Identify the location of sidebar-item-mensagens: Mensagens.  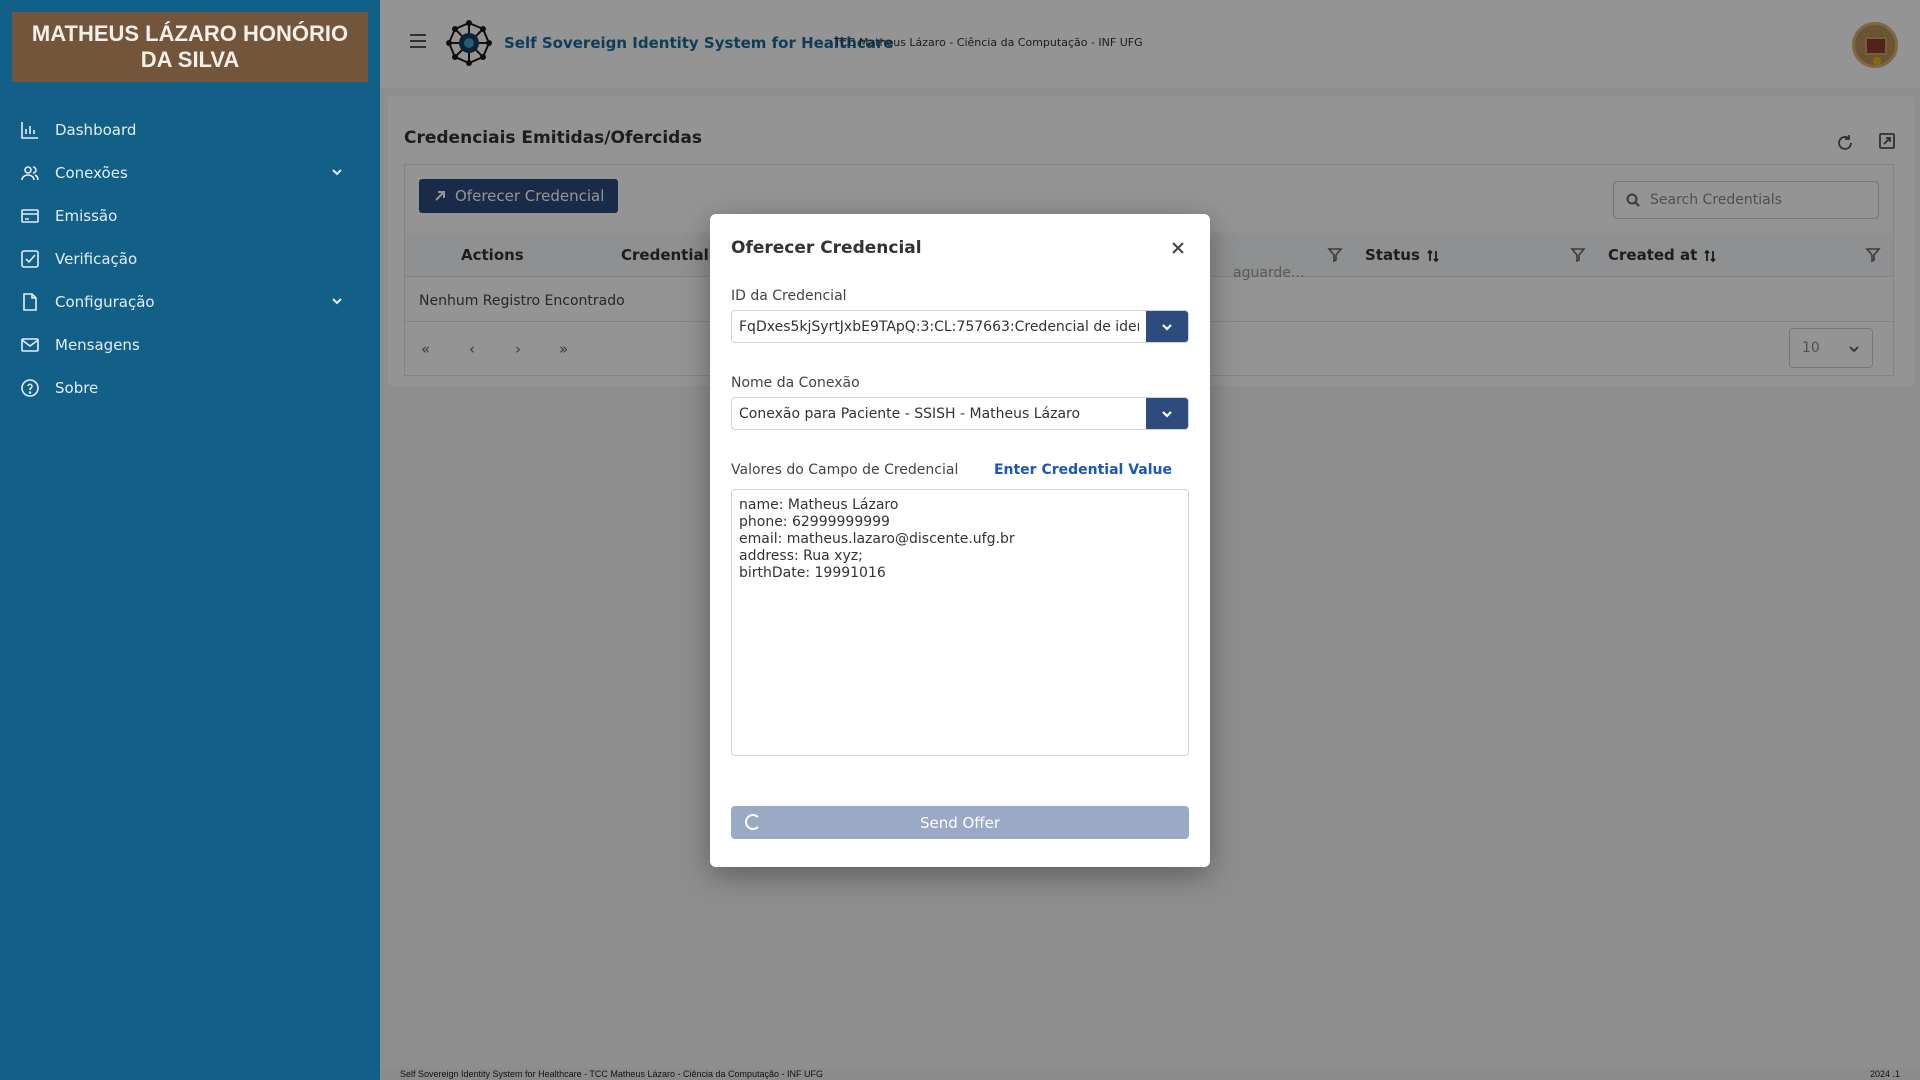
(190, 344).